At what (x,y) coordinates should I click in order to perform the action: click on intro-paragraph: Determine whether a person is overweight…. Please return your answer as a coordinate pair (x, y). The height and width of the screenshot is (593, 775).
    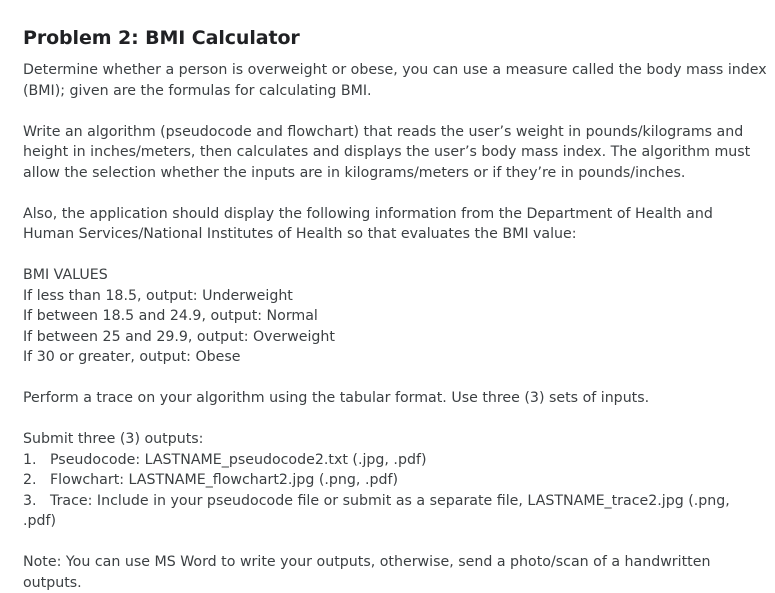
    Looking at the image, I should click on (395, 80).